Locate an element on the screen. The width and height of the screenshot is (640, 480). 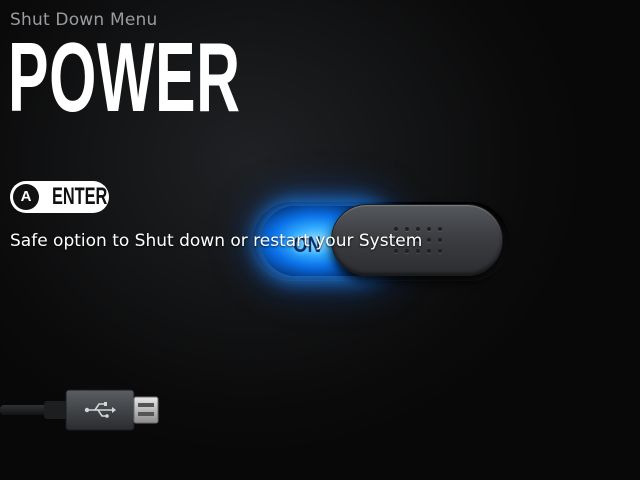
a-button-icon: A is located at coordinates (26, 197).